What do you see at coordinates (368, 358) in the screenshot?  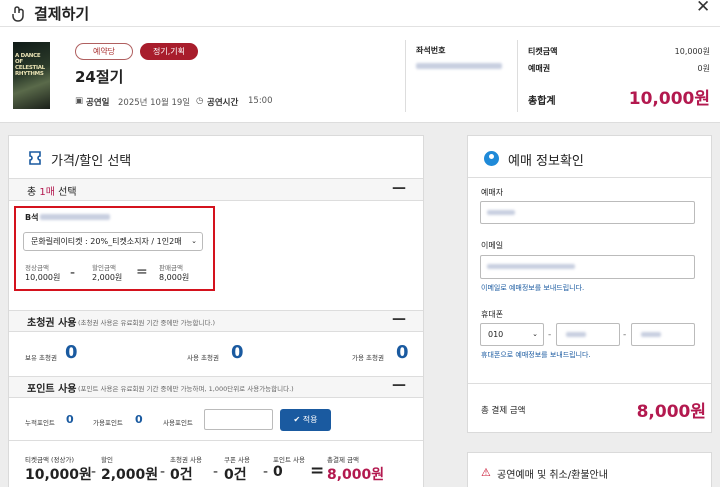 I see `avail-invite-label: 가용 초청권` at bounding box center [368, 358].